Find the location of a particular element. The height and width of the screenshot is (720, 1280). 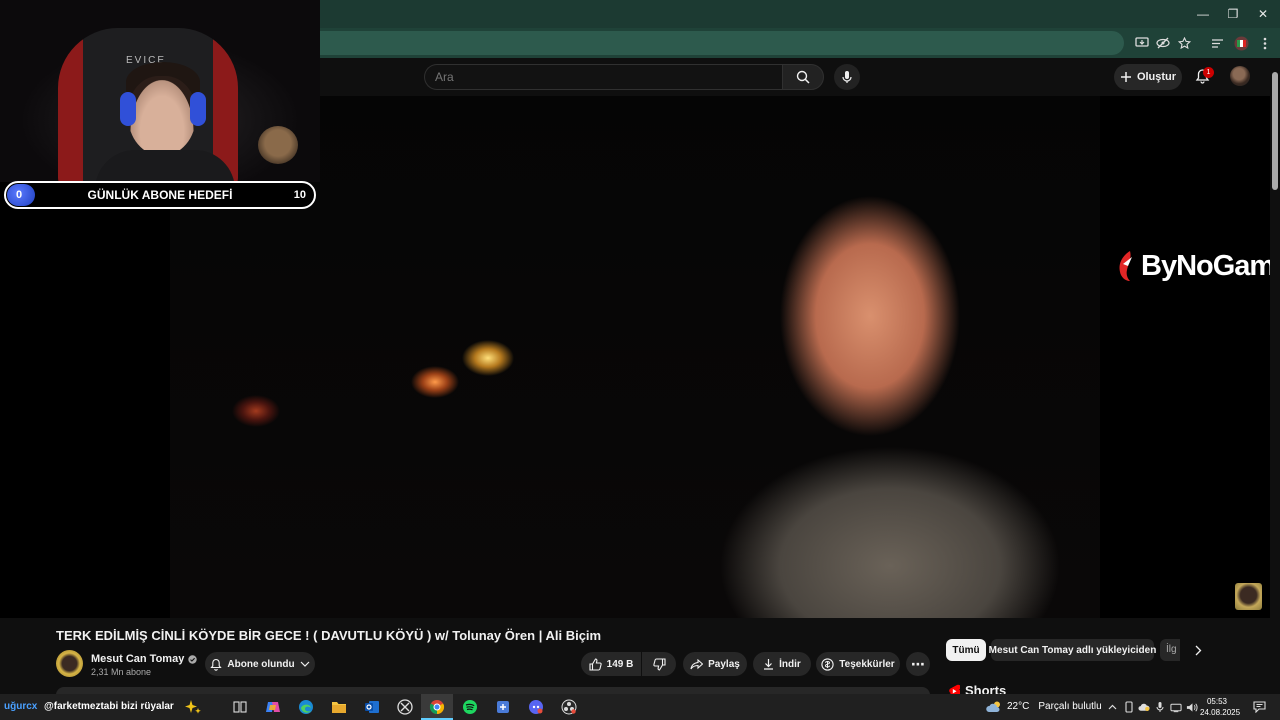

streamer-face is located at coordinates (162, 116).